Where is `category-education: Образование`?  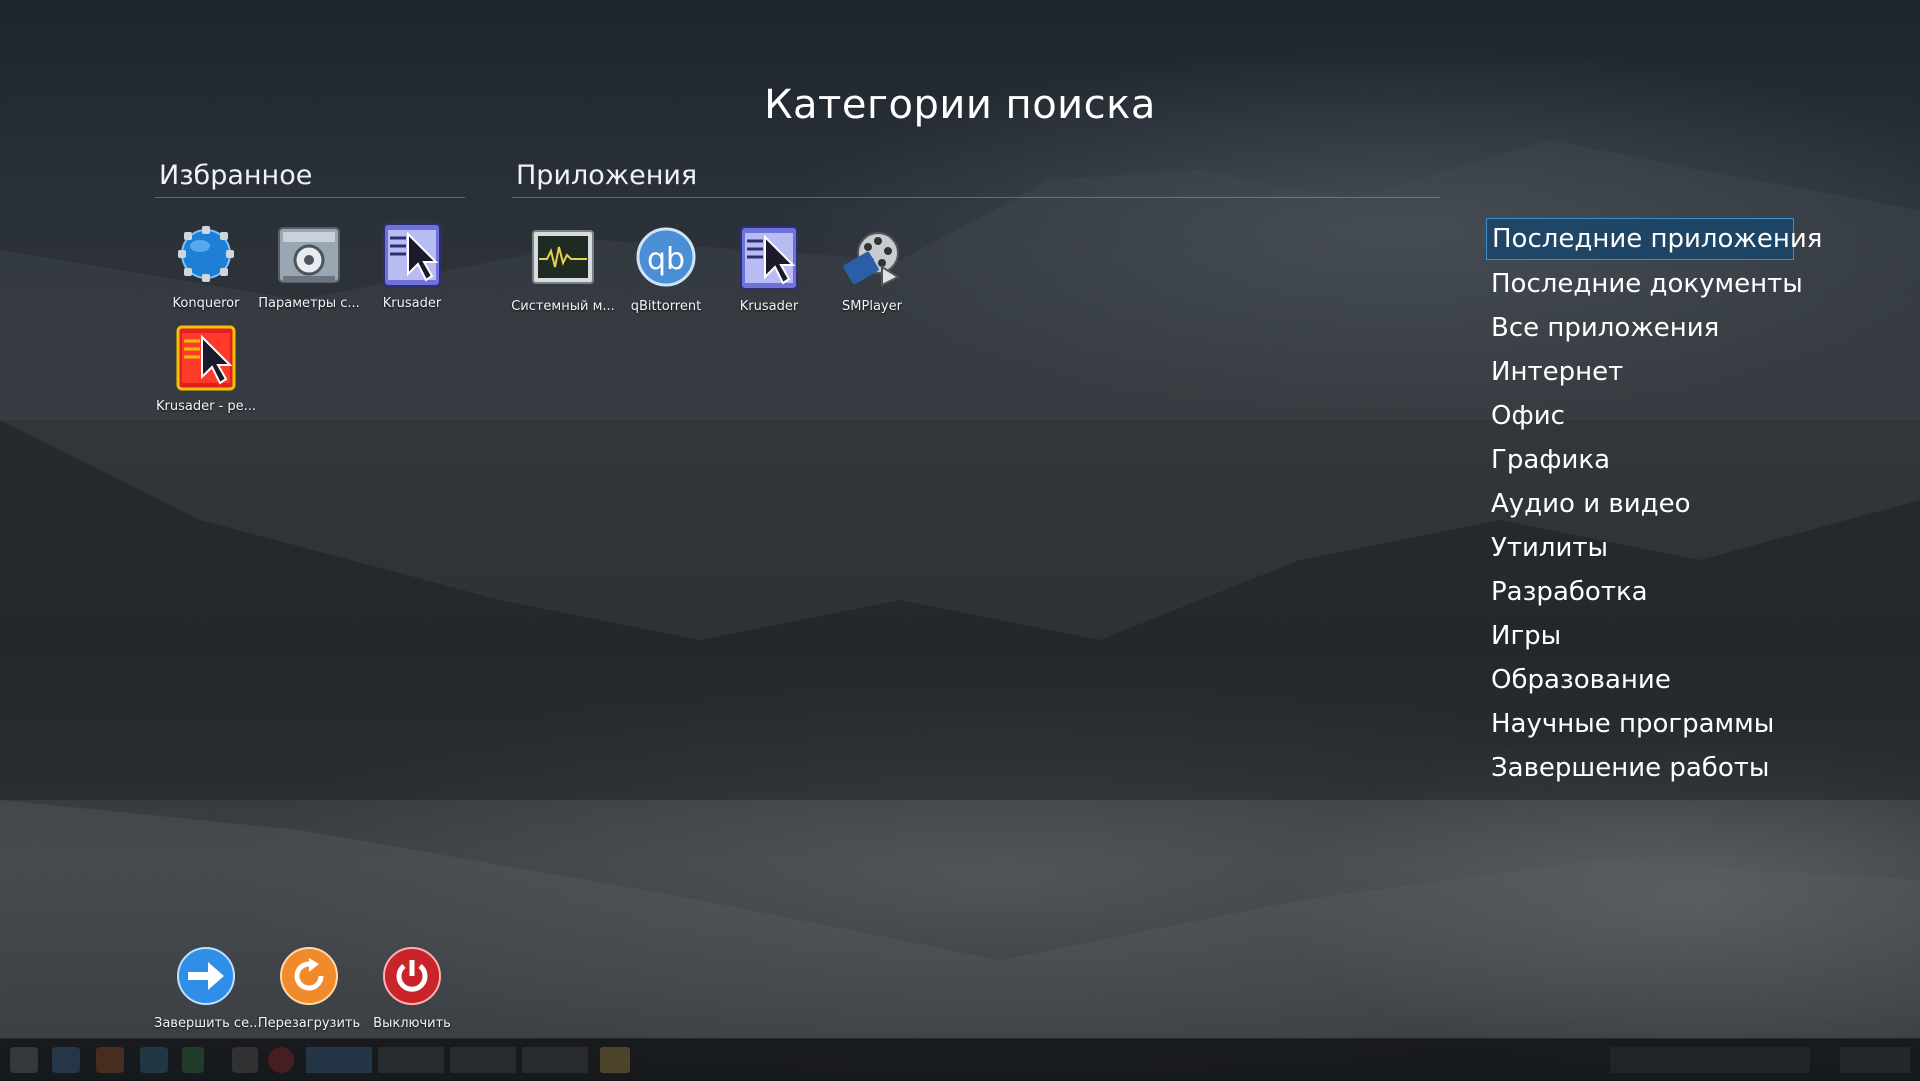
category-education: Образование is located at coordinates (1640, 680).